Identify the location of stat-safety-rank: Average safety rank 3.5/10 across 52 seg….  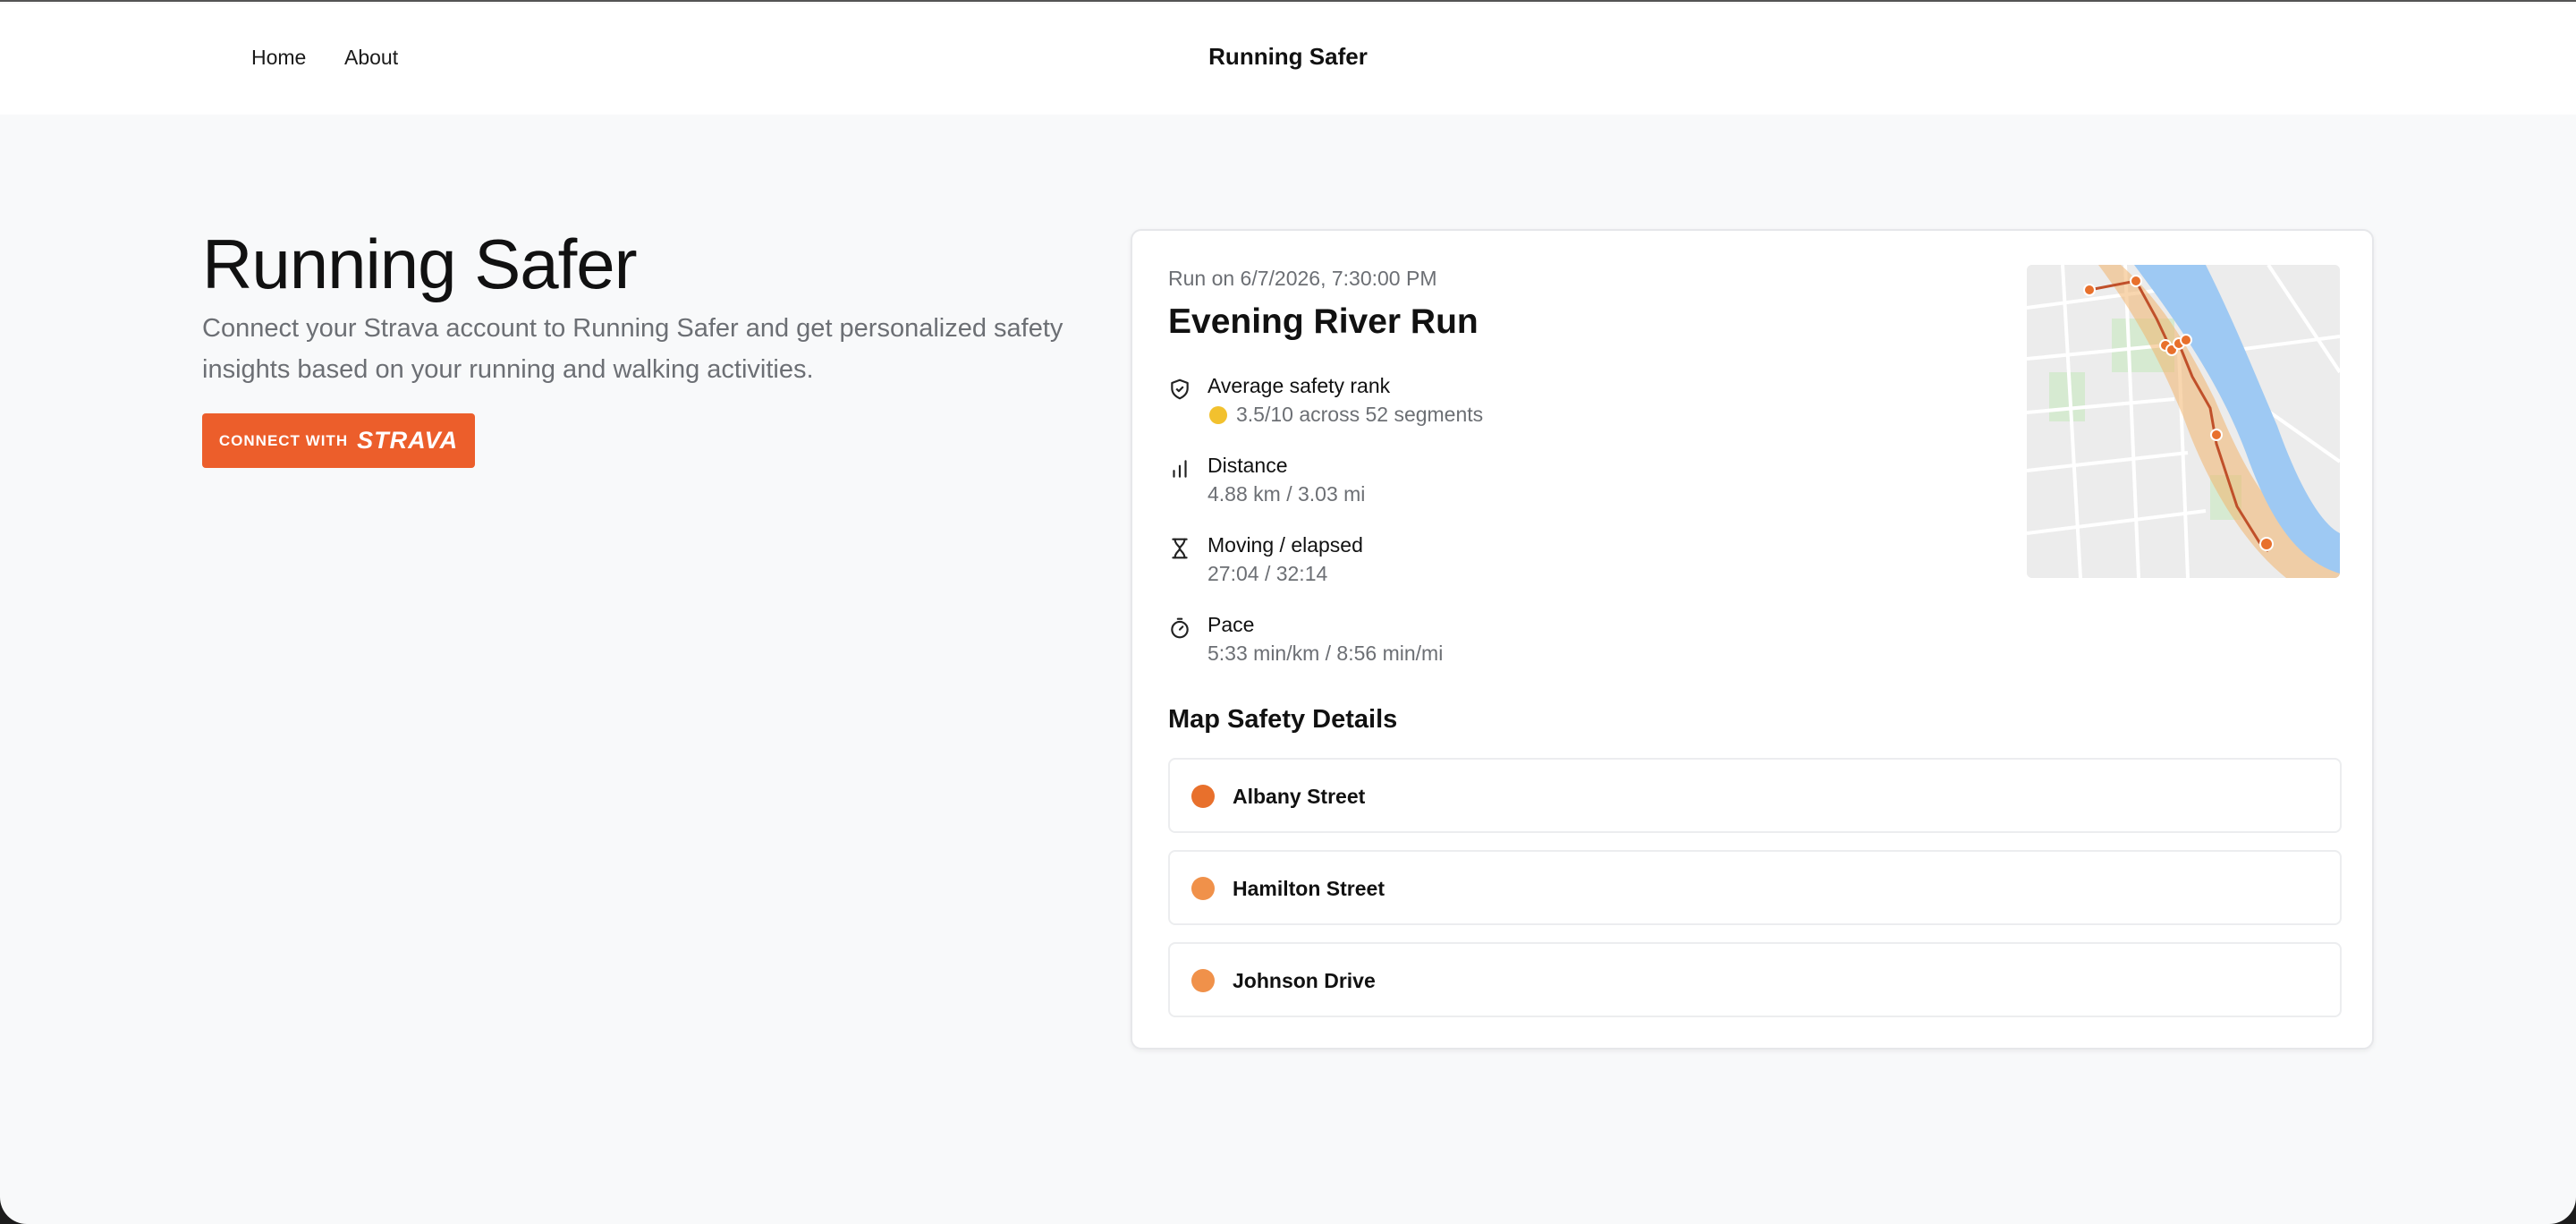
(1436, 405).